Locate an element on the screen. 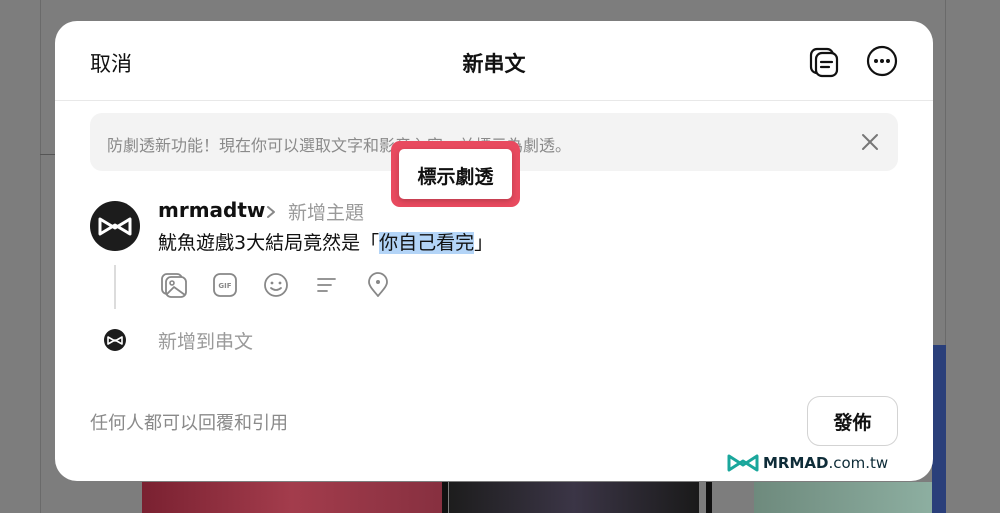 This screenshot has width=1000, height=513. publish-button: 發佈 is located at coordinates (852, 421).